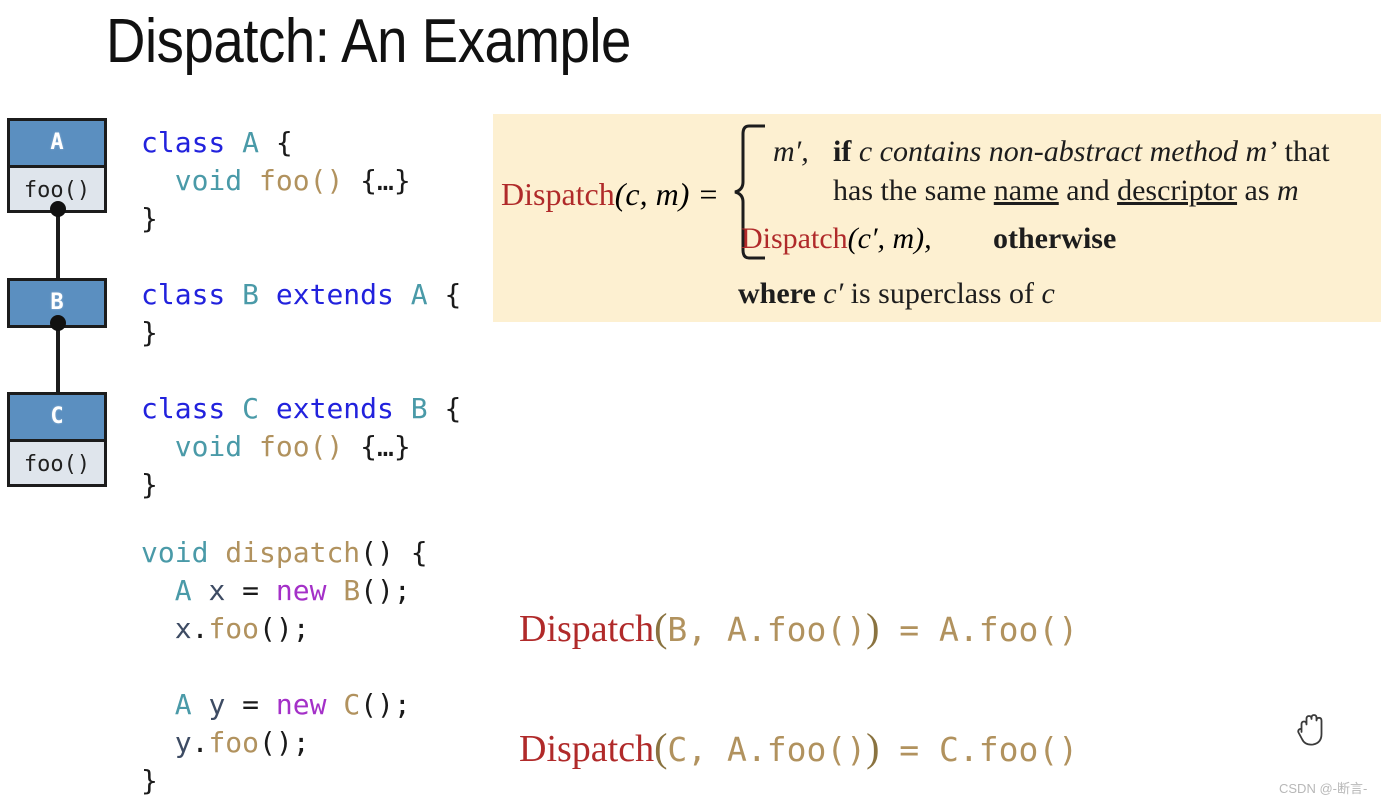 The width and height of the screenshot is (1381, 805). I want to click on method-name-foo-2: foo, so click(284, 446).